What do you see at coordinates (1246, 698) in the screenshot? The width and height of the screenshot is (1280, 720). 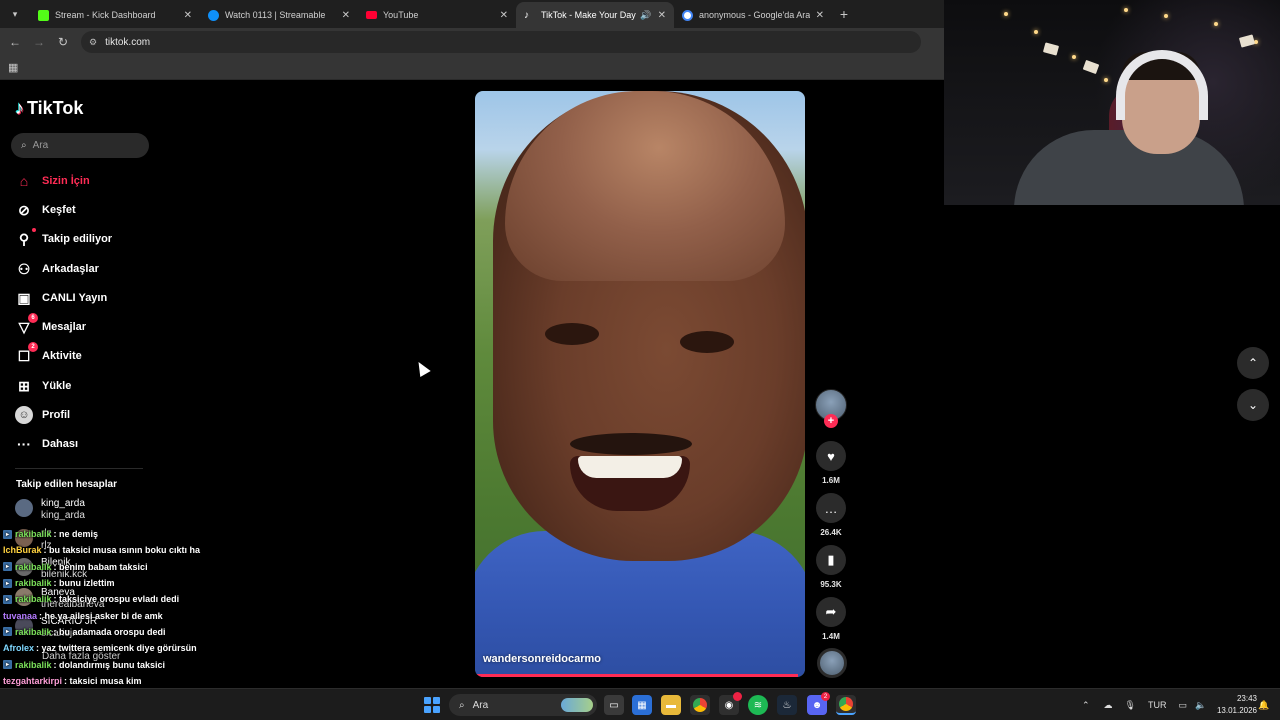 I see `clock-time: 23:43` at bounding box center [1246, 698].